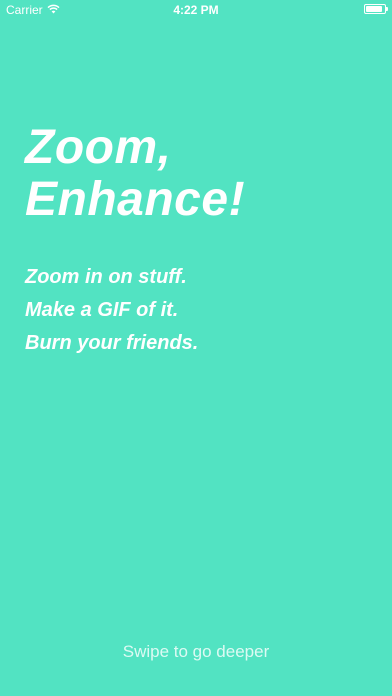 The height and width of the screenshot is (696, 392). I want to click on battery-fill, so click(374, 9).